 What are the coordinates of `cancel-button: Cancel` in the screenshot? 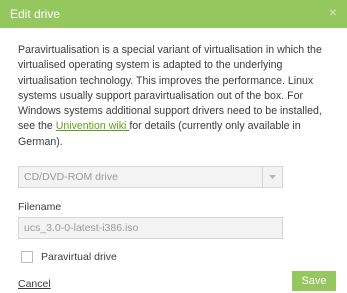 It's located at (34, 284).